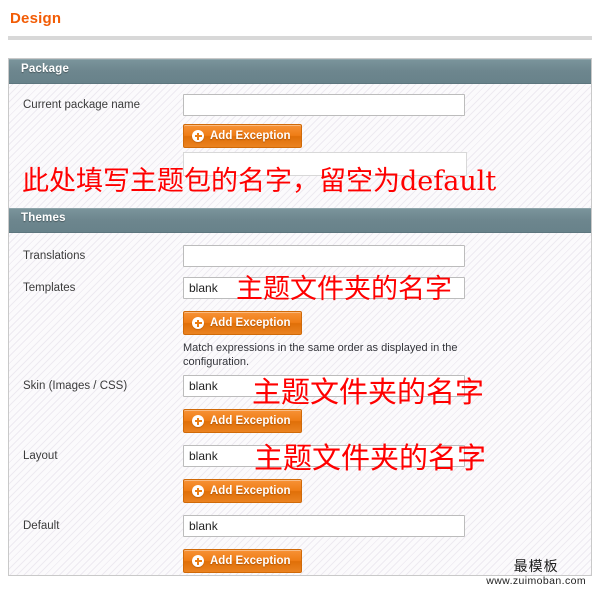 This screenshot has width=600, height=596. I want to click on add-exception-button-skin: Add Exception, so click(242, 421).